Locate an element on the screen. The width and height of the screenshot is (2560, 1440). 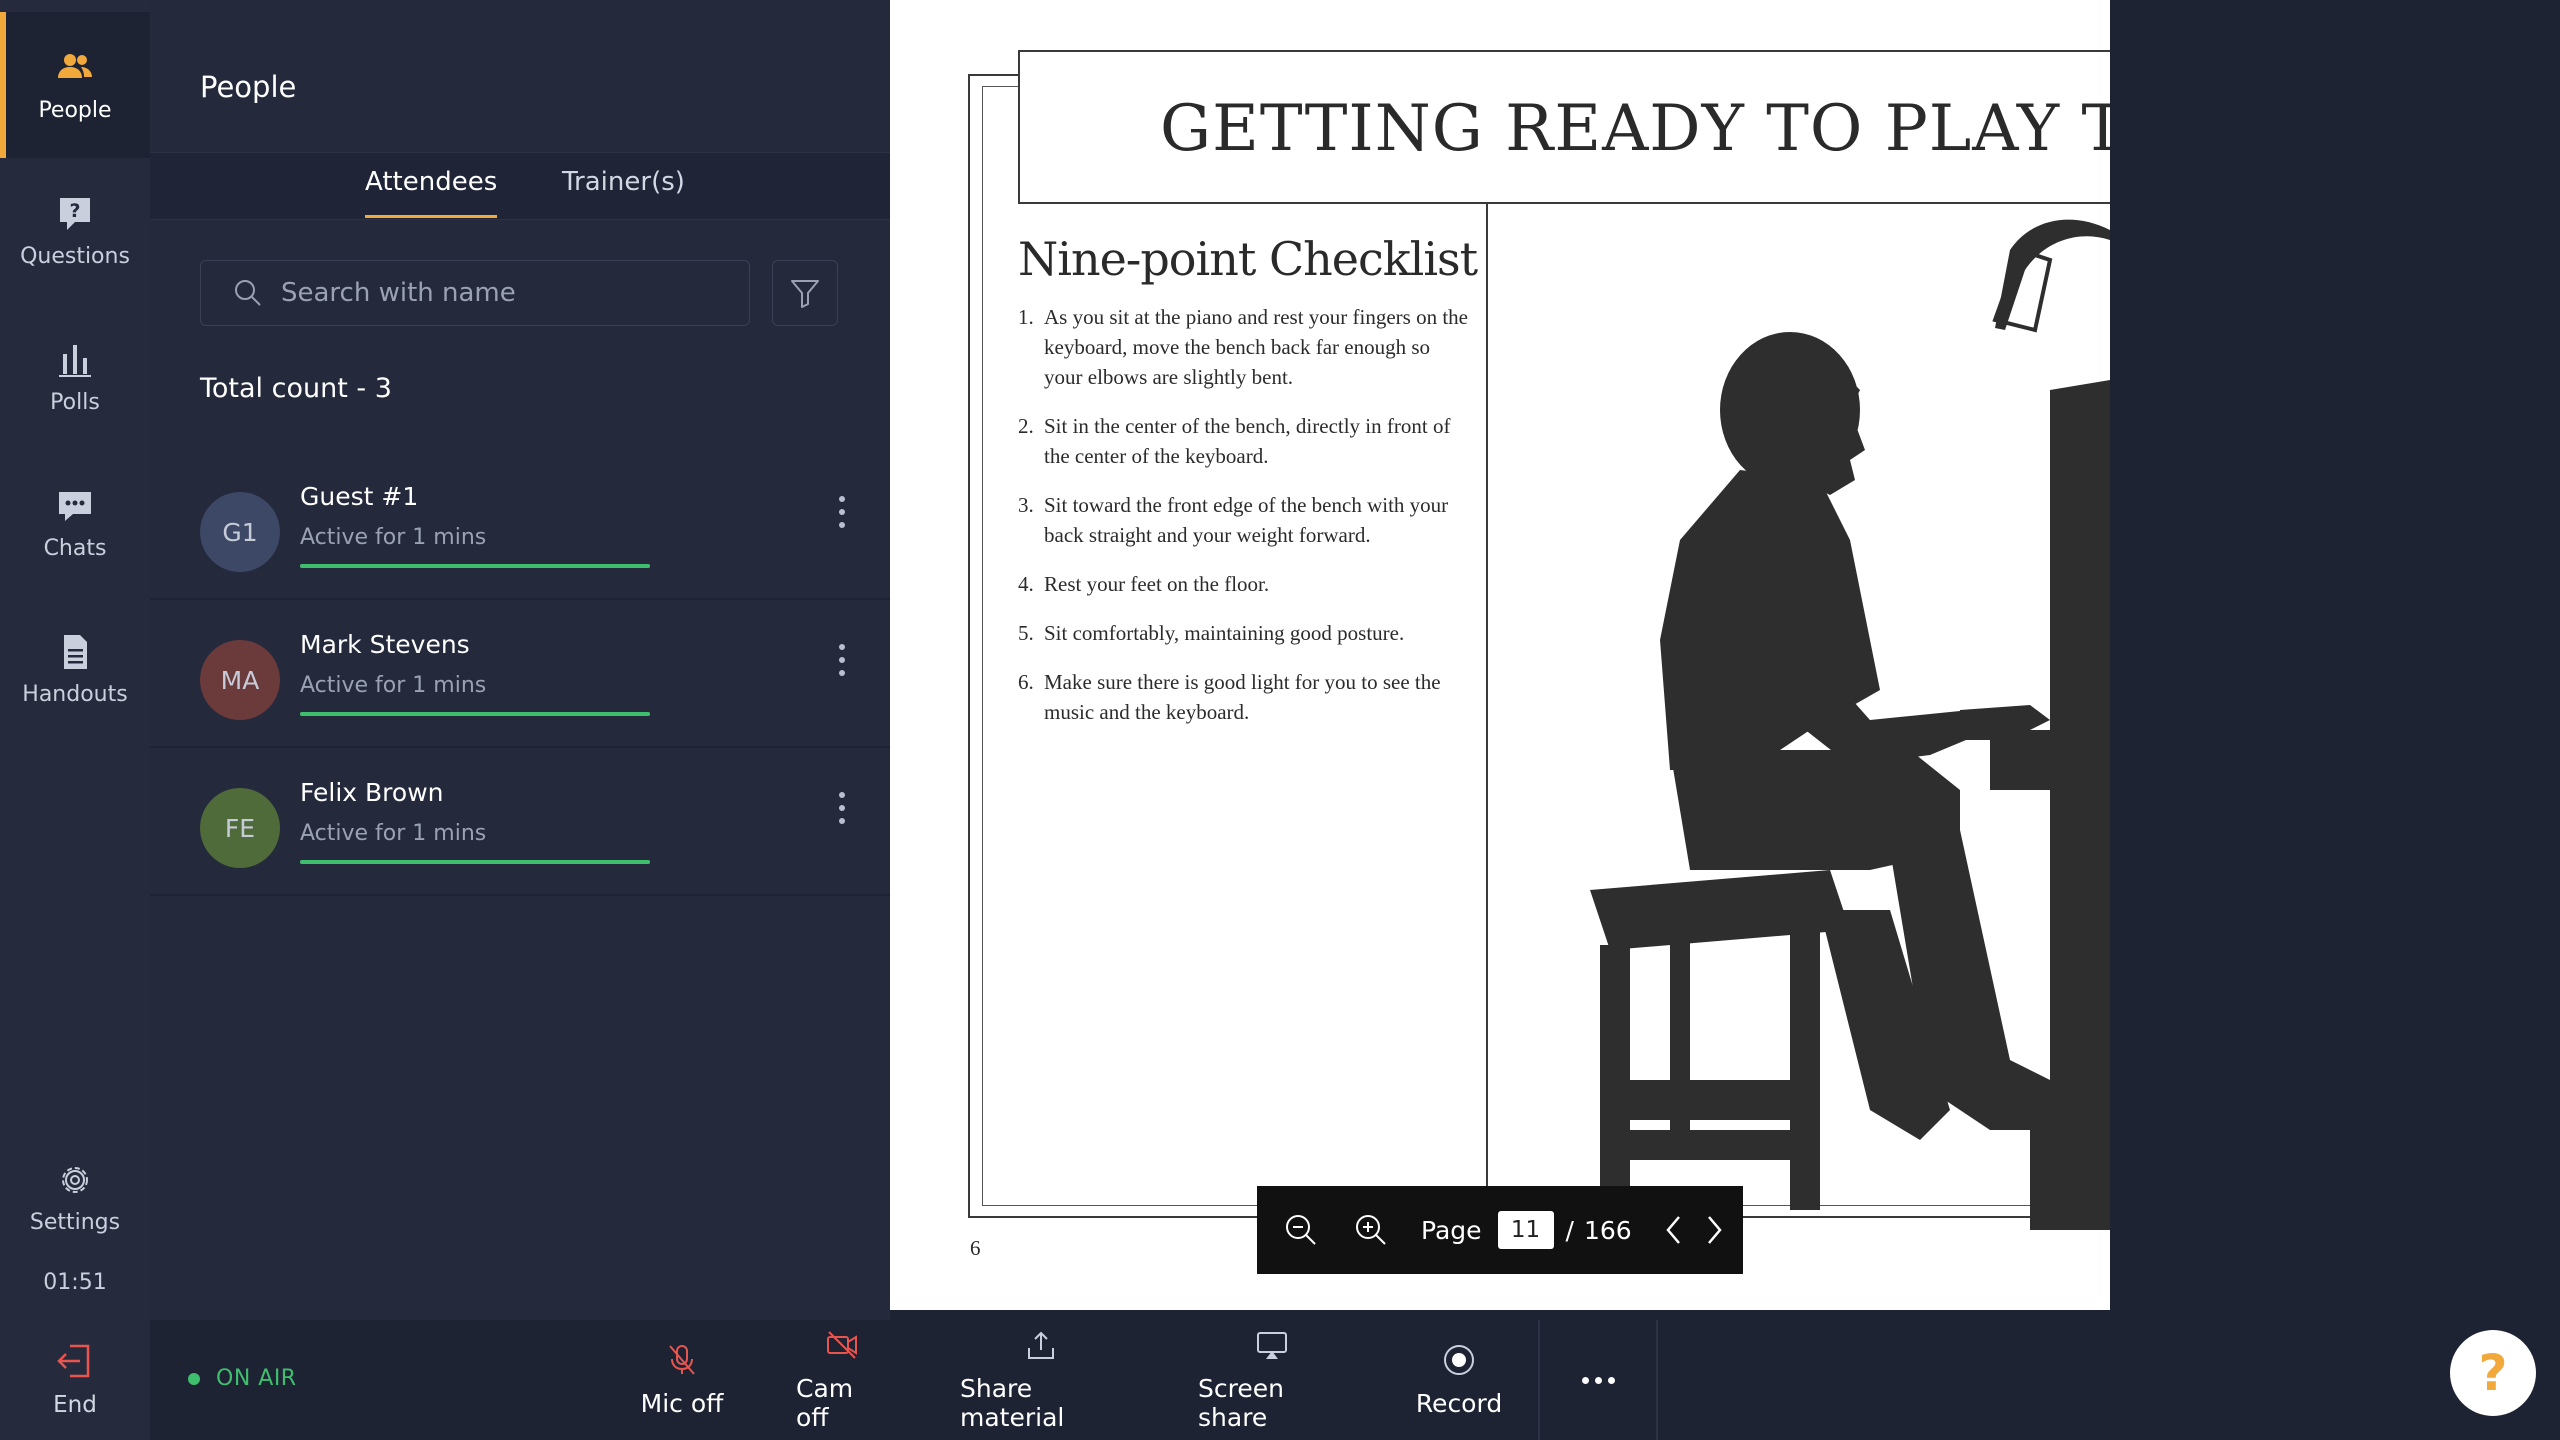
prev-page-button is located at coordinates (1674, 1230).